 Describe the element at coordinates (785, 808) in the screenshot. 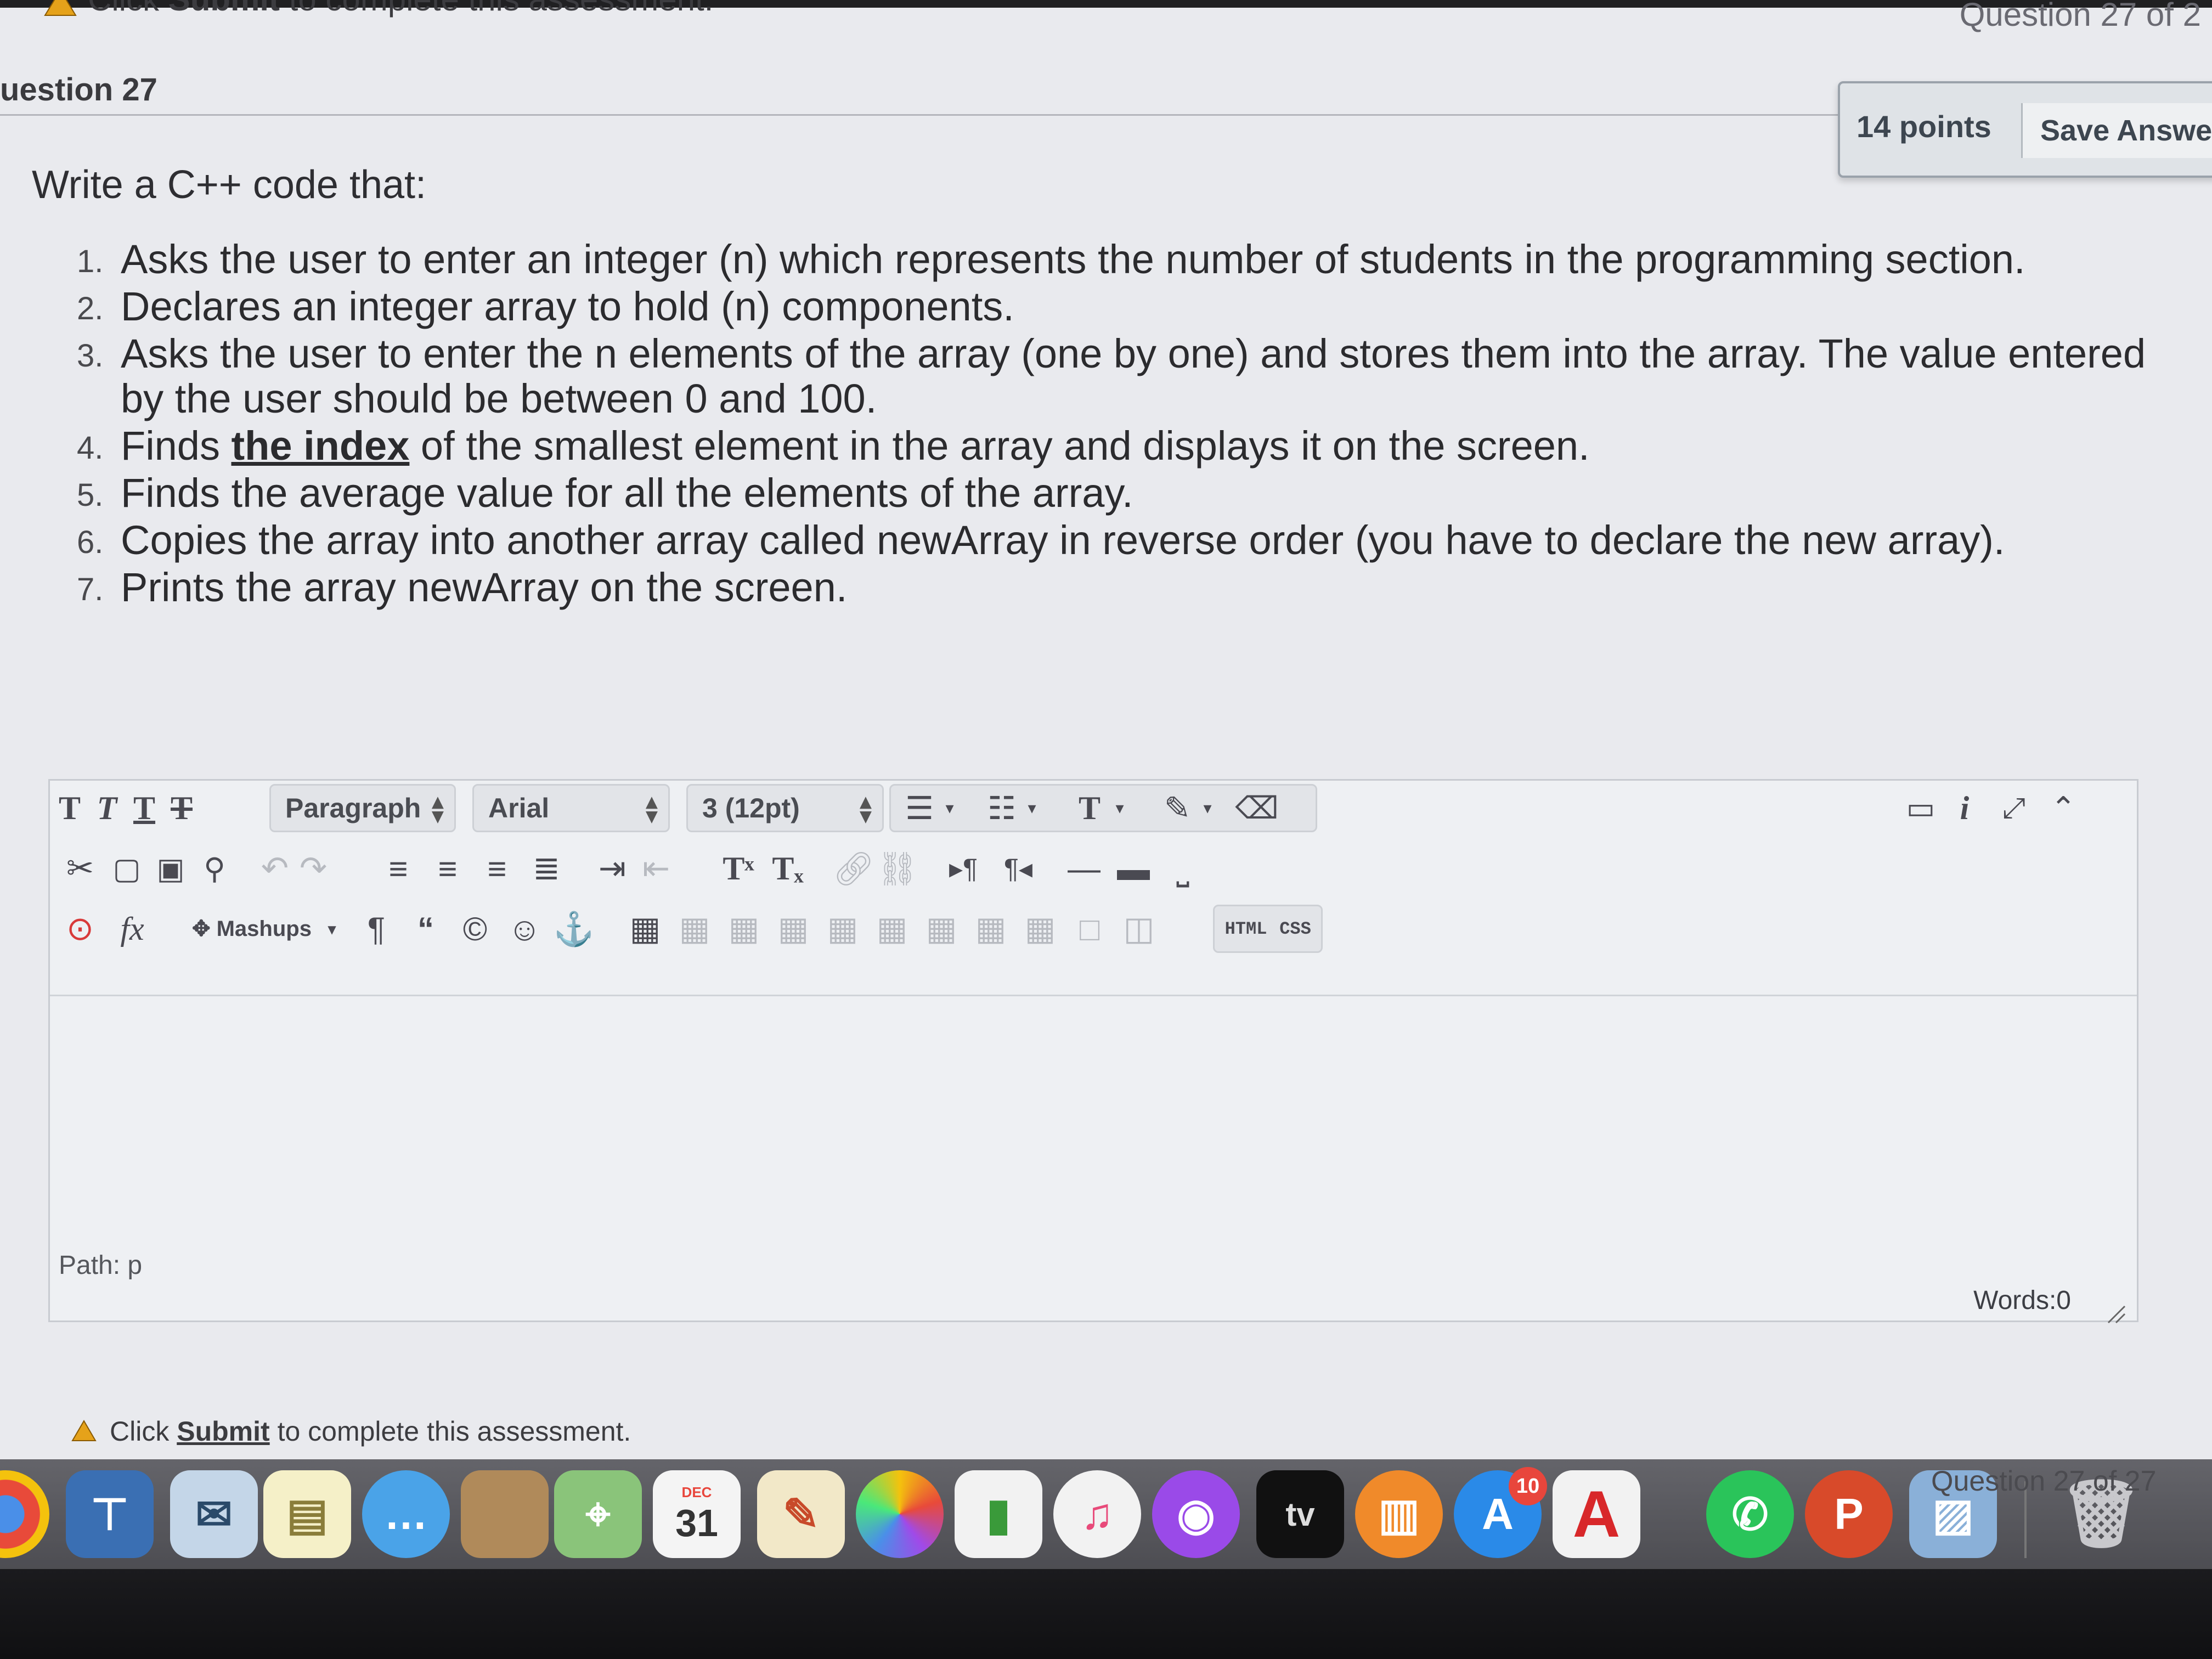

I see `font-size-select: 3 (12pt) ▴ ▾` at that location.